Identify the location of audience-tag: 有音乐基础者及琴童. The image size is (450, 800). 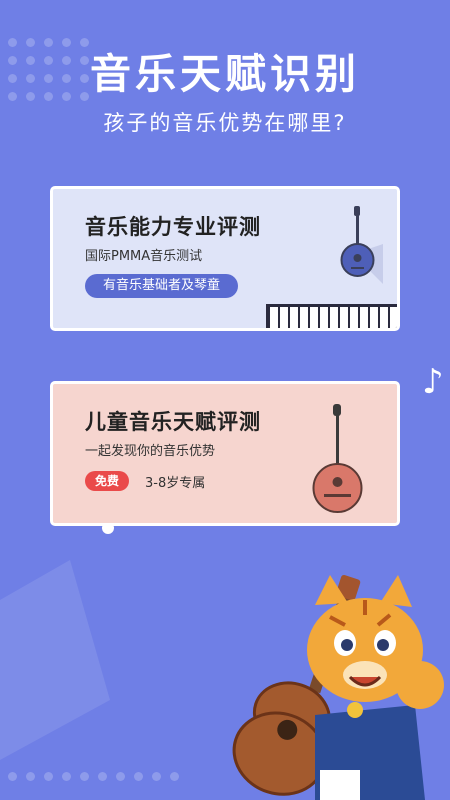
(162, 286).